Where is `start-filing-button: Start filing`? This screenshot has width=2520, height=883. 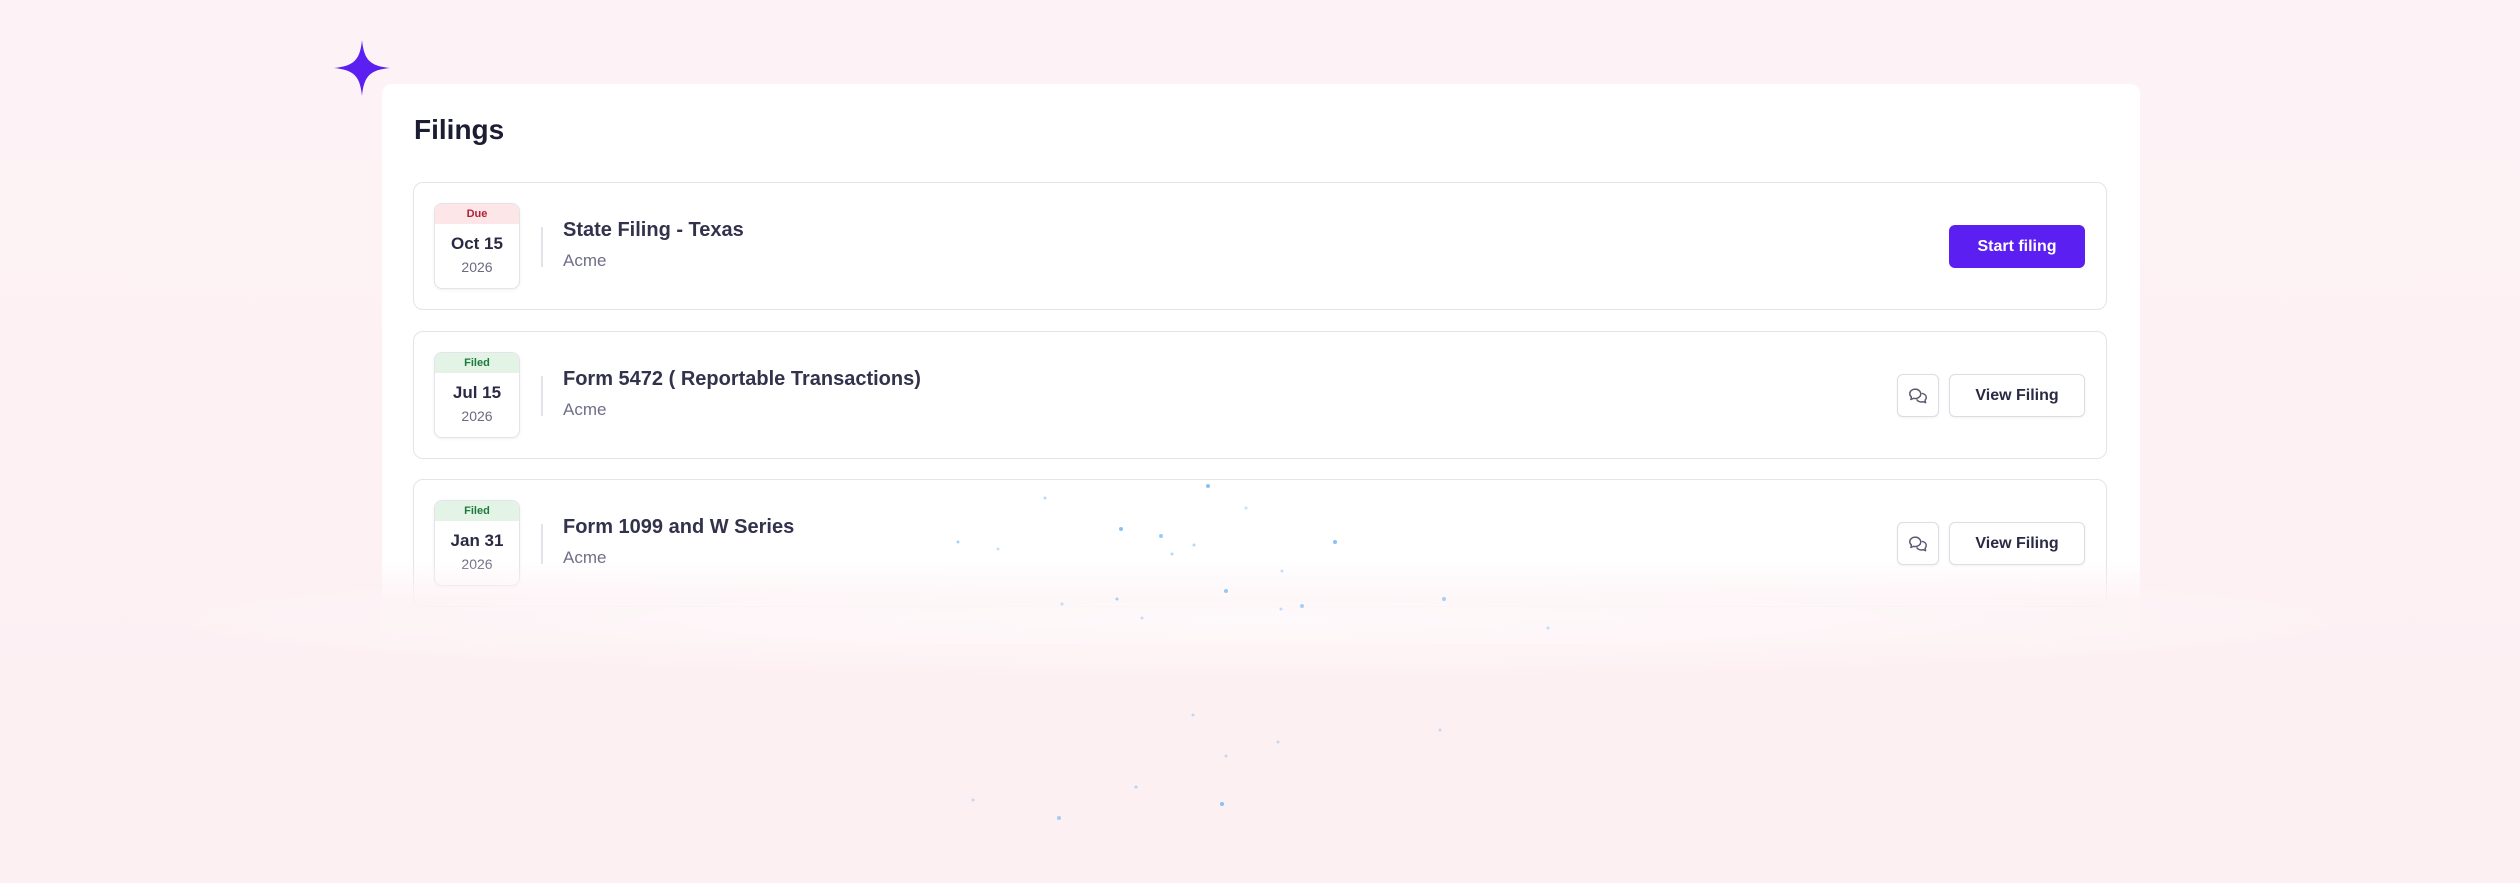 start-filing-button: Start filing is located at coordinates (2017, 246).